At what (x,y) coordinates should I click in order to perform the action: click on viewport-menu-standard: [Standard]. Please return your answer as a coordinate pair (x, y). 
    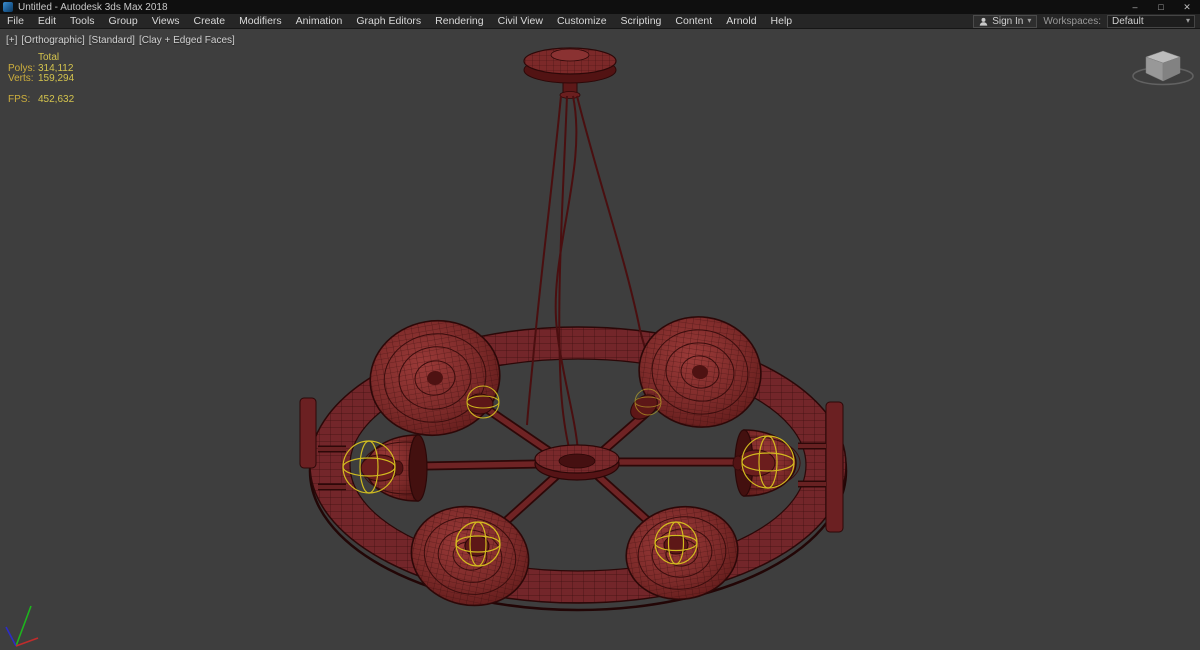
    Looking at the image, I should click on (112, 40).